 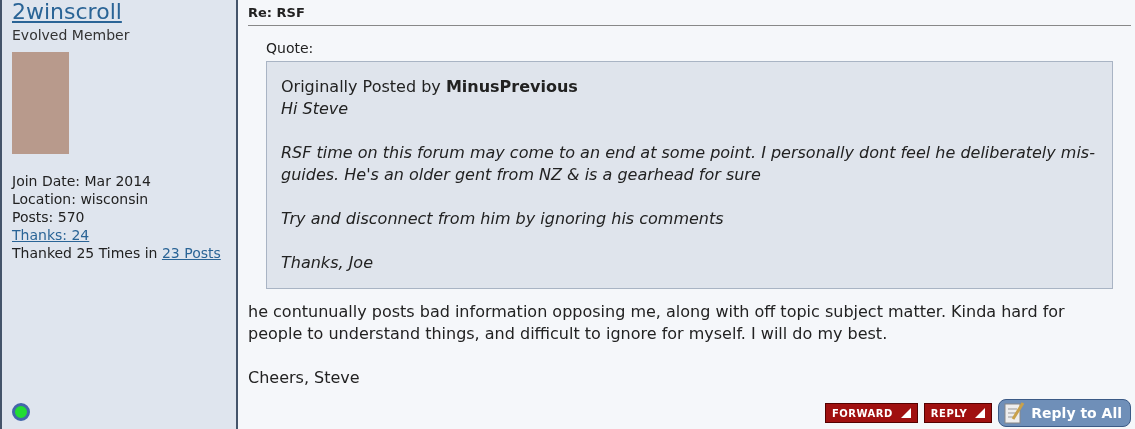 What do you see at coordinates (503, 219) in the screenshot?
I see `quote-text: Try and disconnect from him by ignoring his comments` at bounding box center [503, 219].